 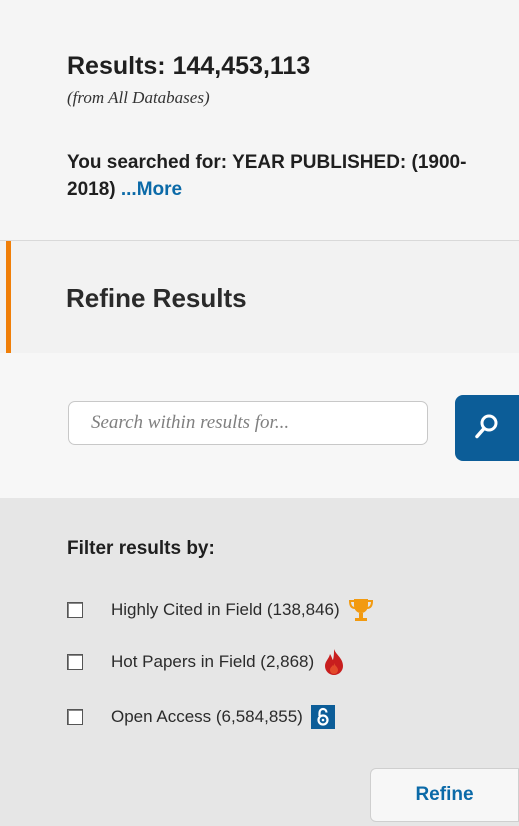 What do you see at coordinates (259, 297) in the screenshot?
I see `refine-header: Refine Results` at bounding box center [259, 297].